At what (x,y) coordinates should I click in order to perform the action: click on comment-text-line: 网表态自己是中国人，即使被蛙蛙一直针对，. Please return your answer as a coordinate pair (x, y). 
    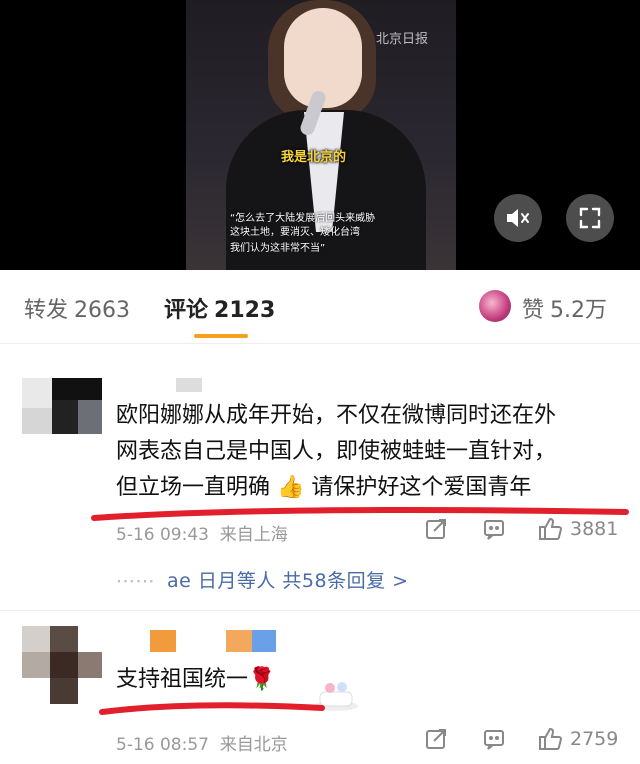
    Looking at the image, I should click on (336, 451).